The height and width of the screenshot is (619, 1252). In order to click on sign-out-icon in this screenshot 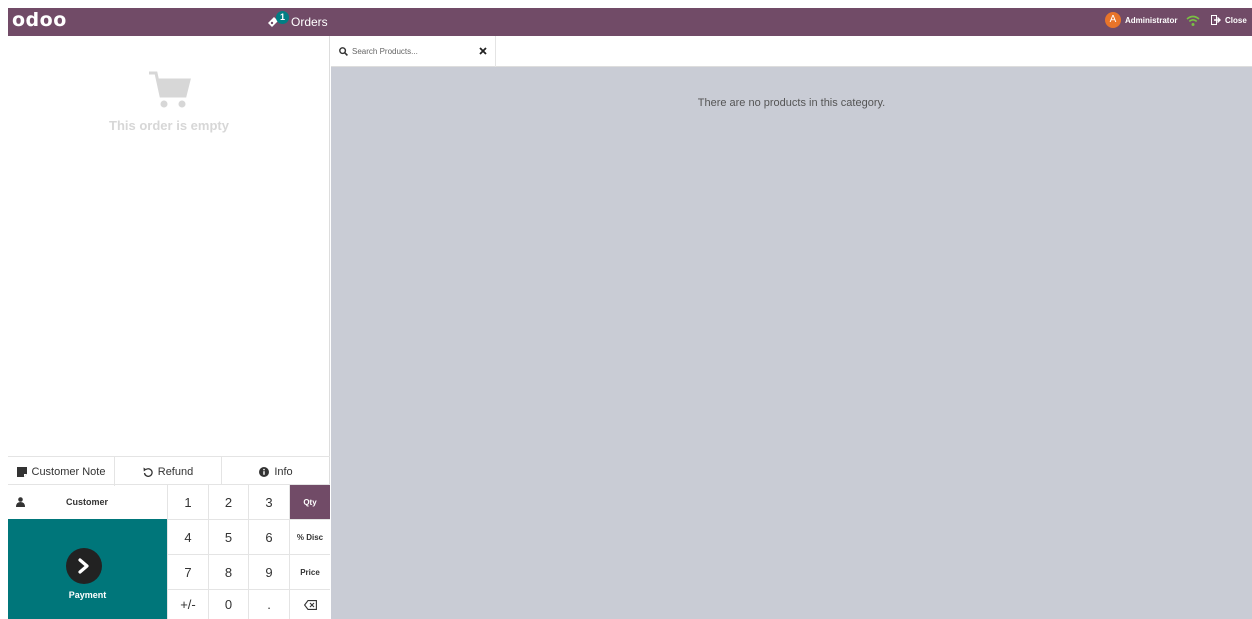, I will do `click(1216, 20)`.